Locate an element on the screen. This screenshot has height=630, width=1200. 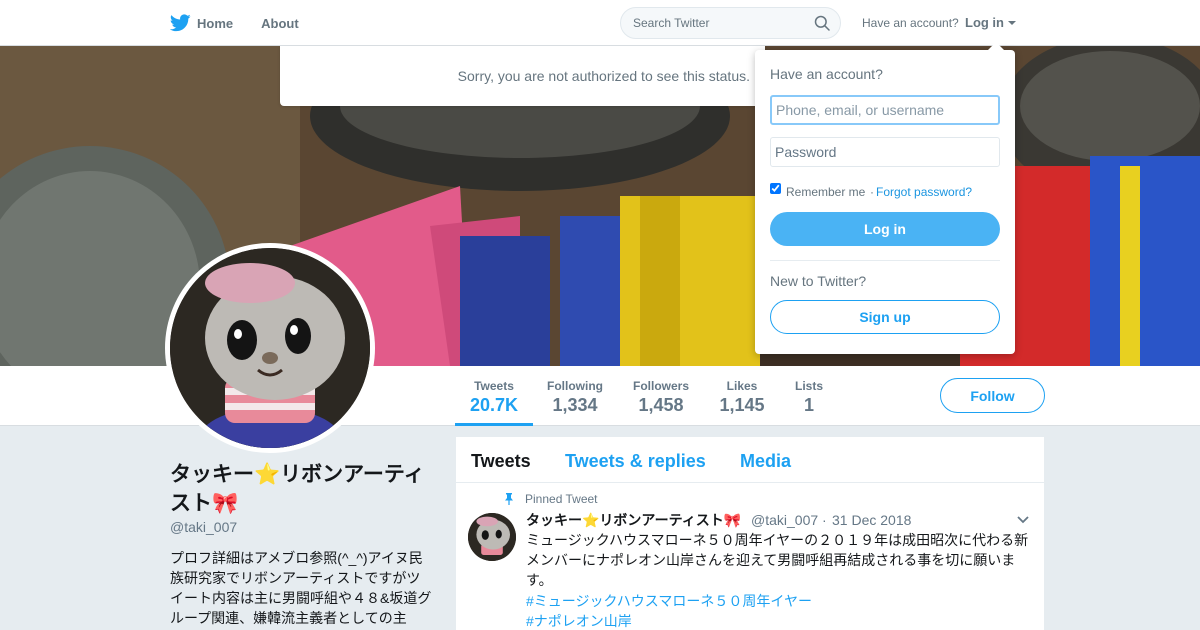
stat-value: 1,458 is located at coordinates (661, 405).